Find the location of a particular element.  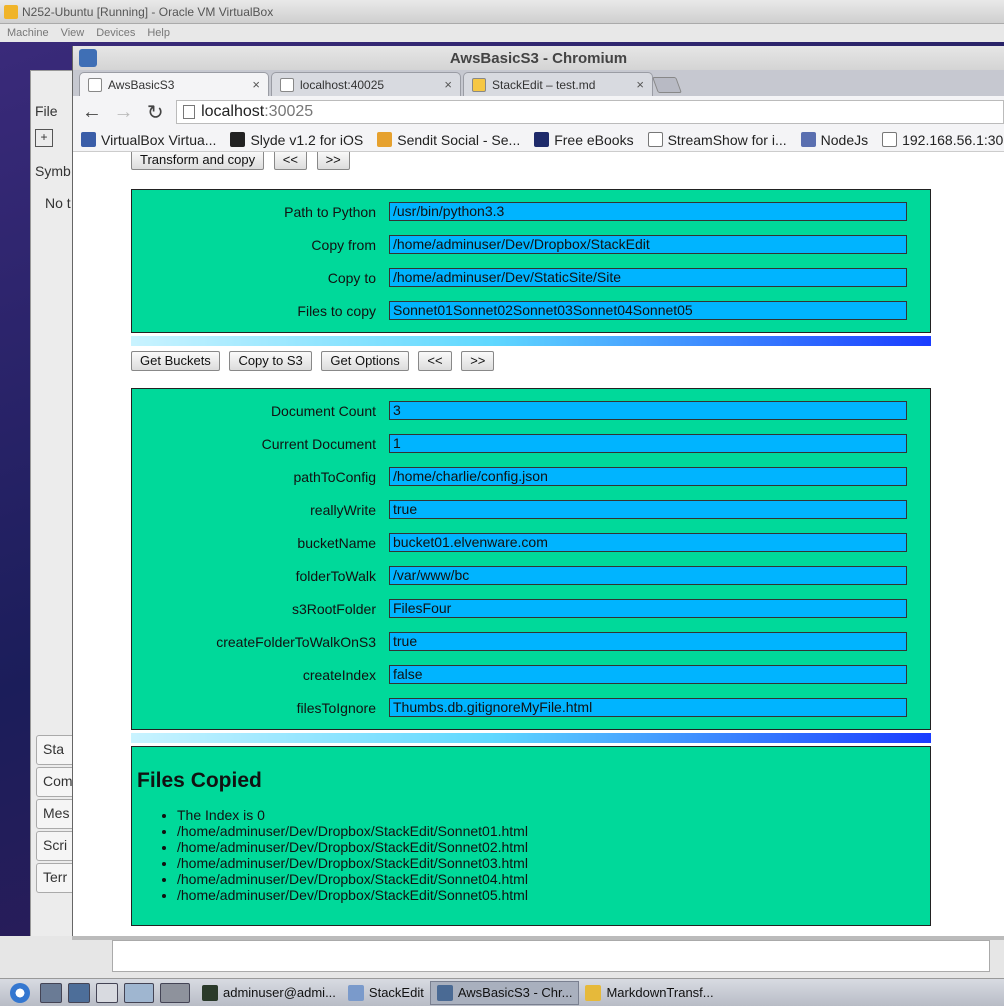

menu-view: View is located at coordinates (73, 33).